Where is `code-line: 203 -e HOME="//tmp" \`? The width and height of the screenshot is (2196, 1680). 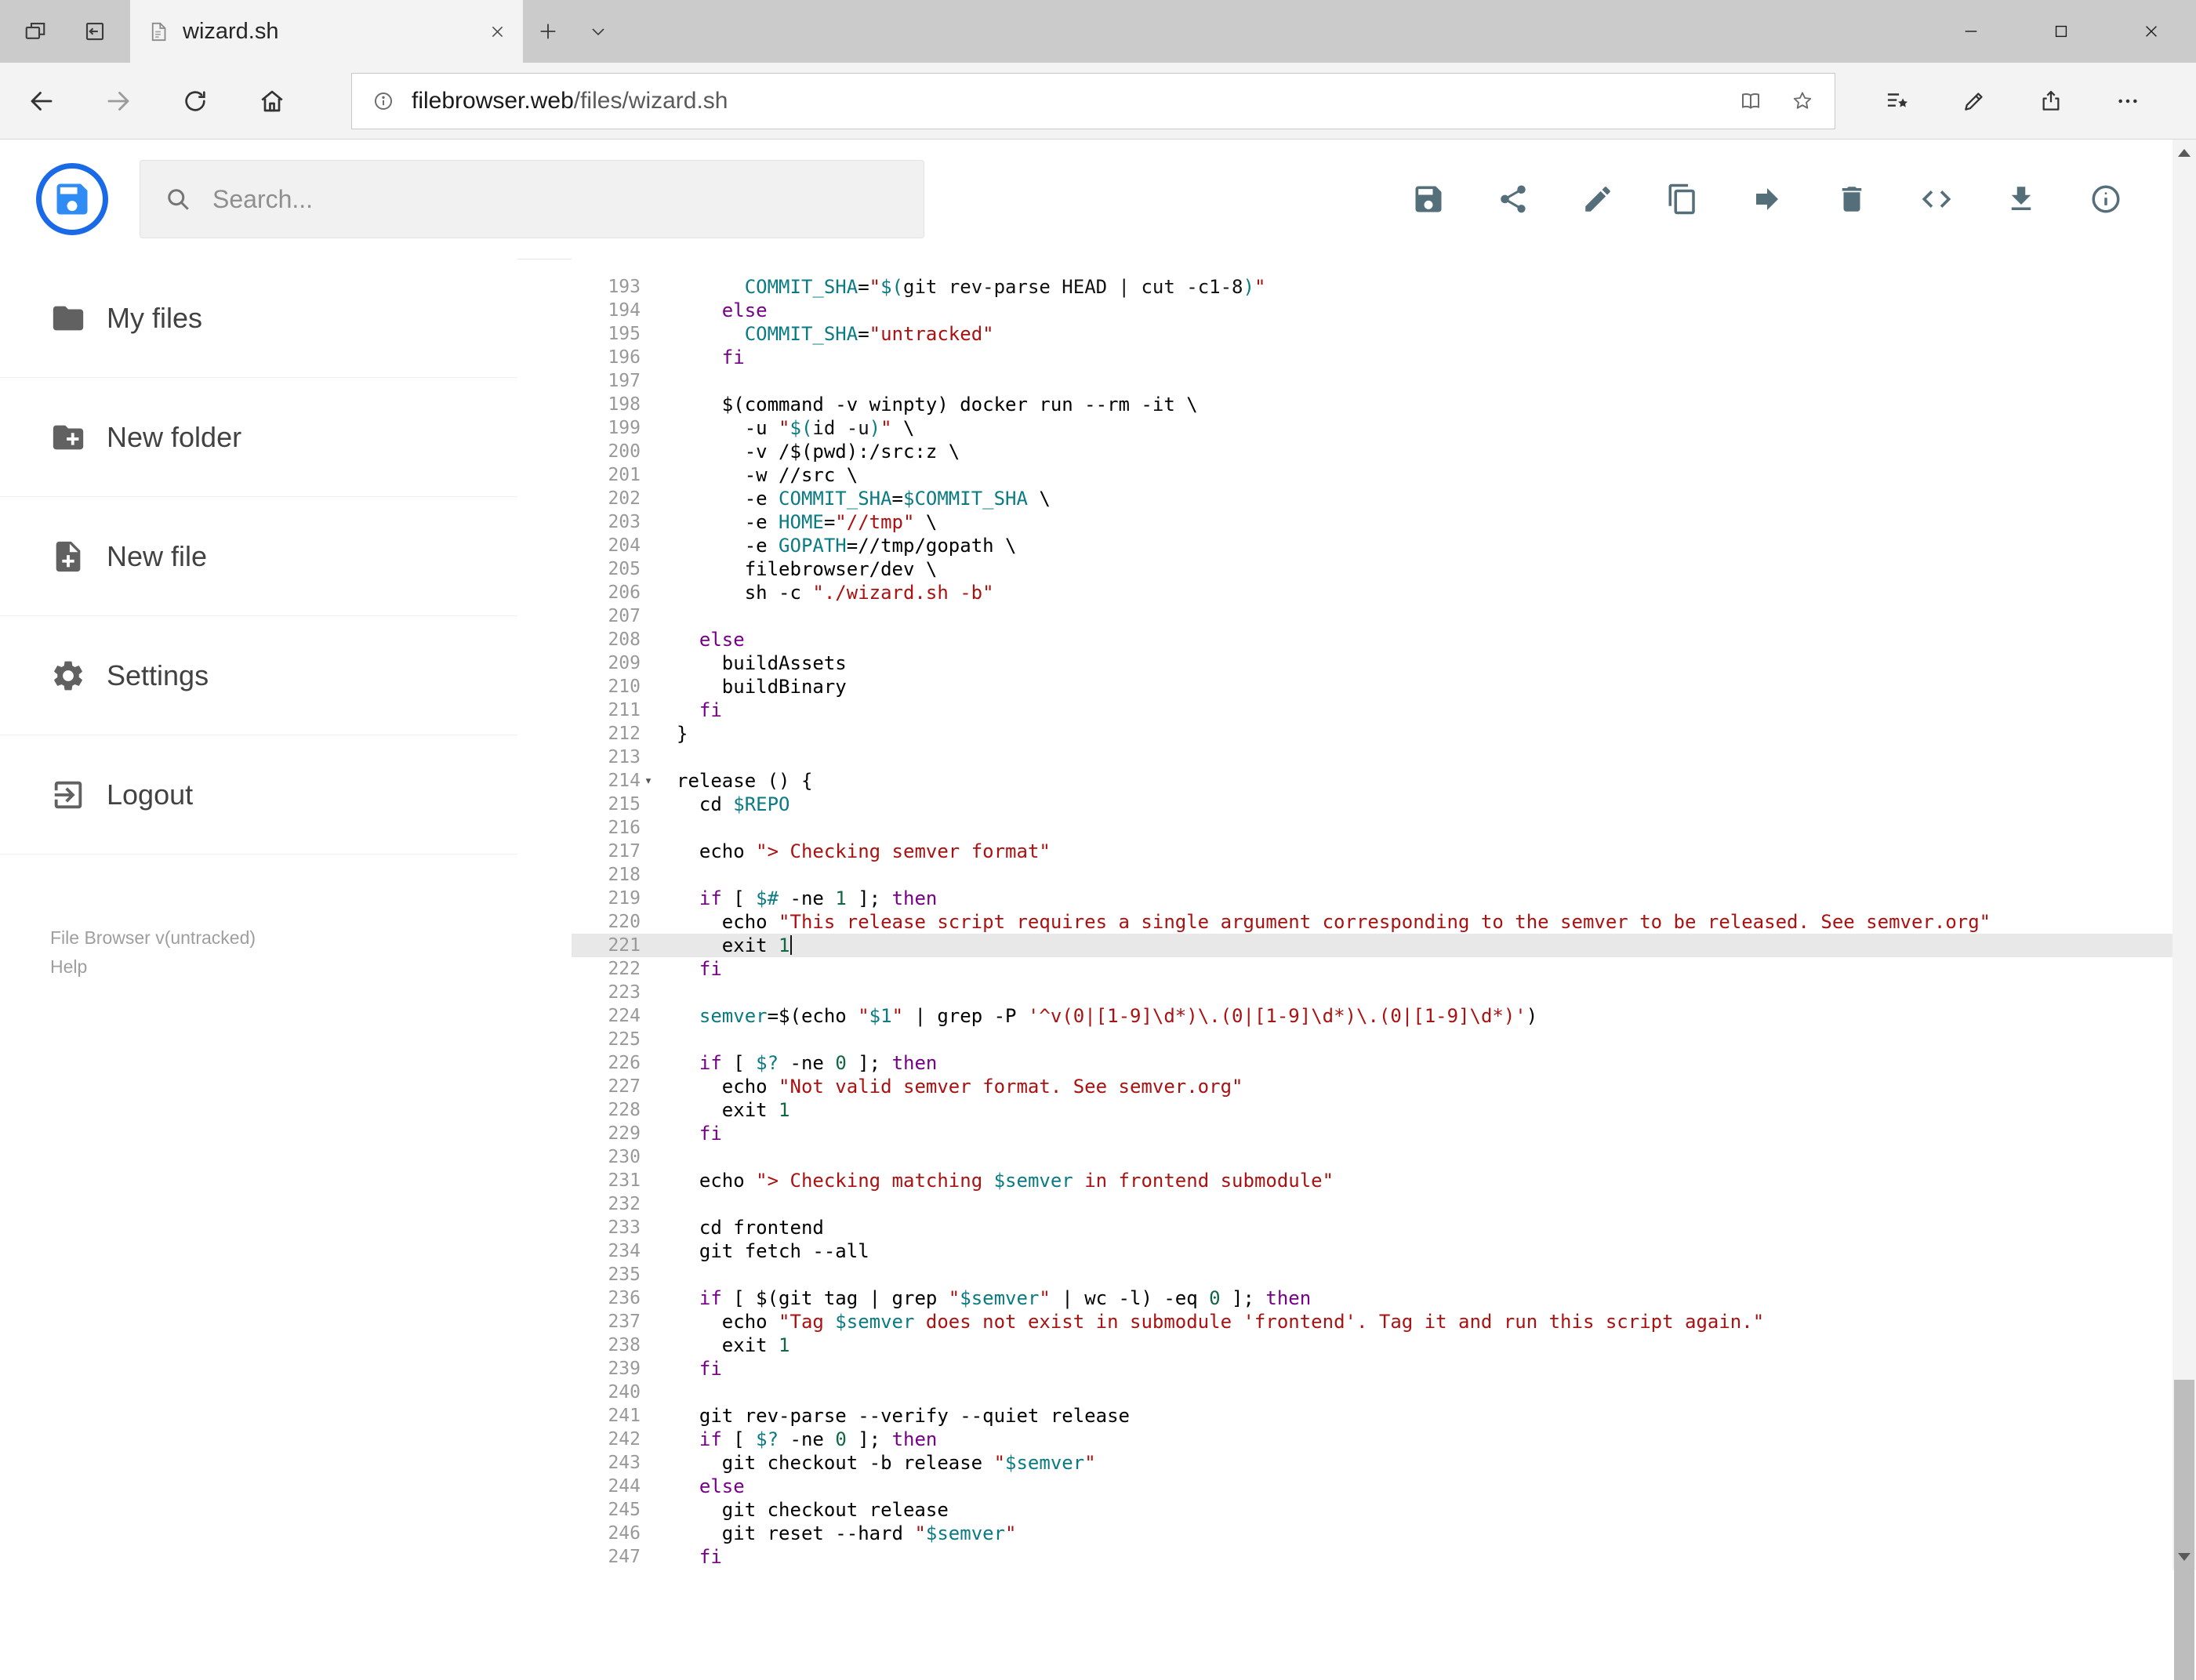
code-line: 203 -e HOME="//tmp" \ is located at coordinates (1372, 522).